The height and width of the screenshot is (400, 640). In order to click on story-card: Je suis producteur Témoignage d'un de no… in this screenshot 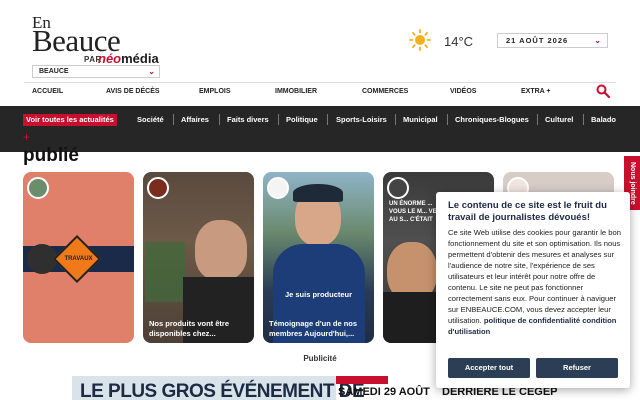, I will do `click(318, 257)`.